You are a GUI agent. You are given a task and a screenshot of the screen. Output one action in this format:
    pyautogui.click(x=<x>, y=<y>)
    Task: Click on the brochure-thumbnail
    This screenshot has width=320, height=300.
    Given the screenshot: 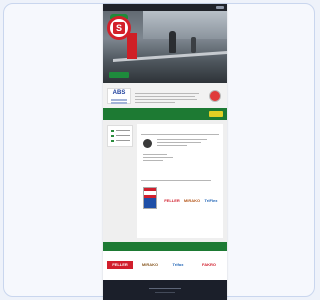 What is the action you would take?
    pyautogui.click(x=150, y=198)
    